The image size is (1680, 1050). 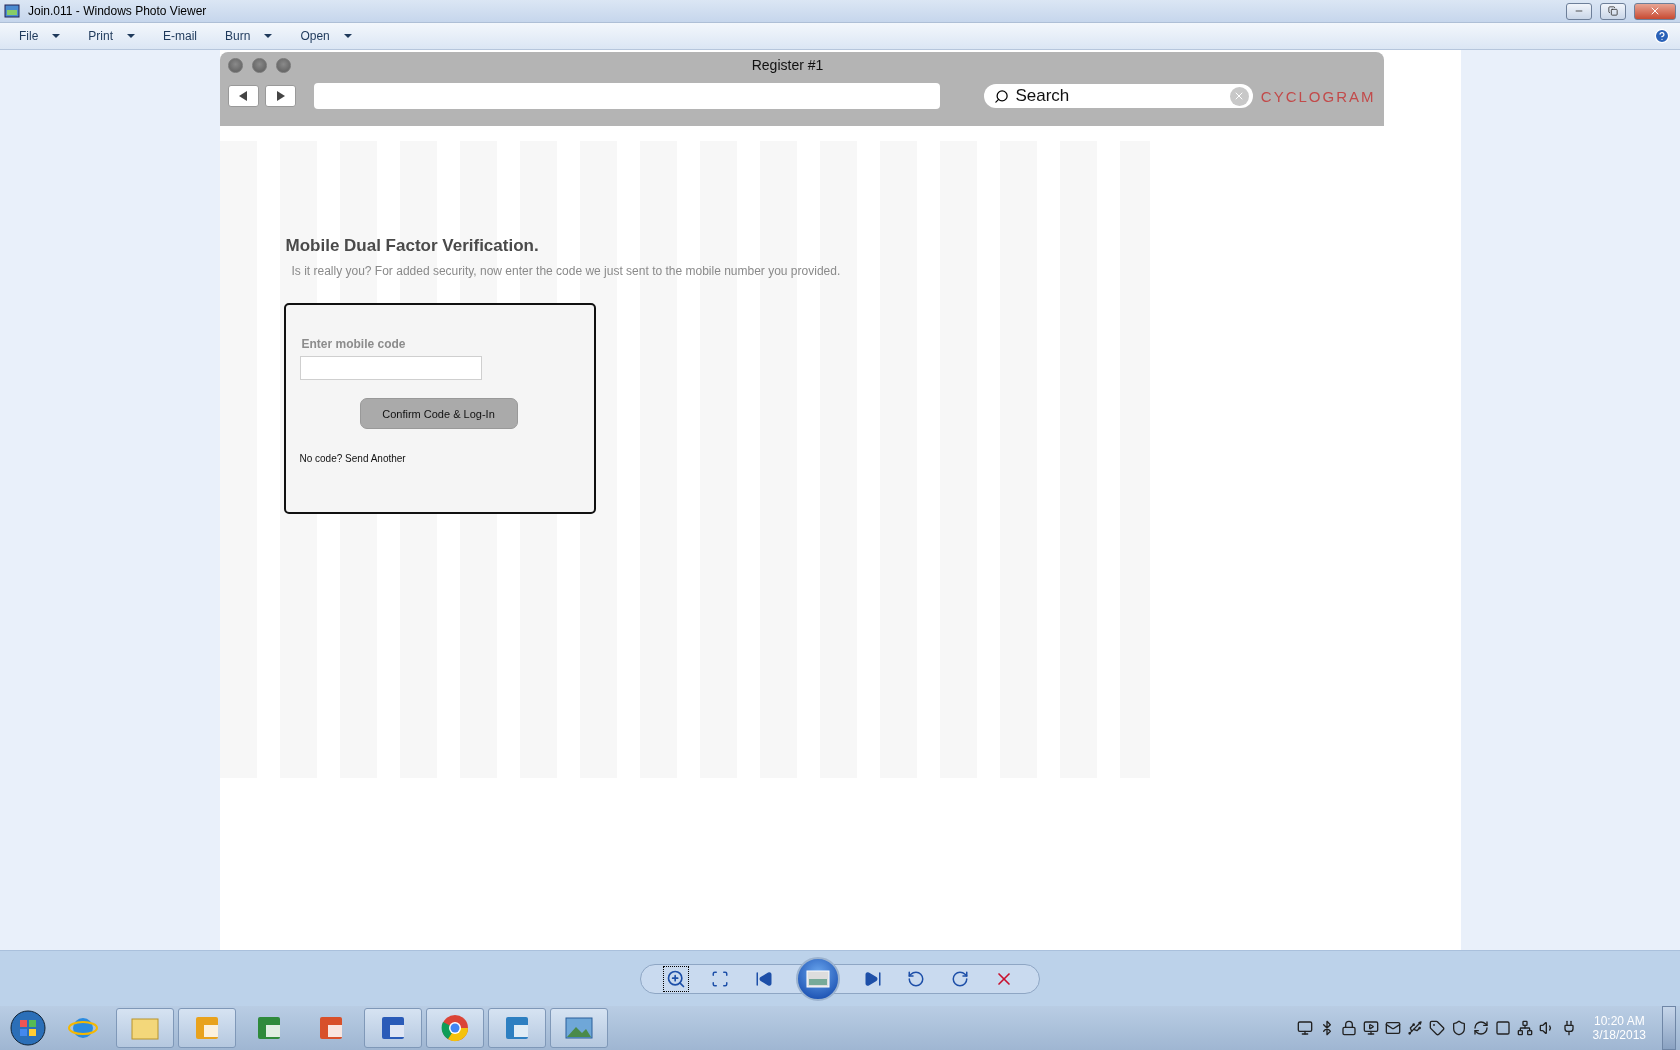 What do you see at coordinates (818, 978) in the screenshot?
I see `picture-icon` at bounding box center [818, 978].